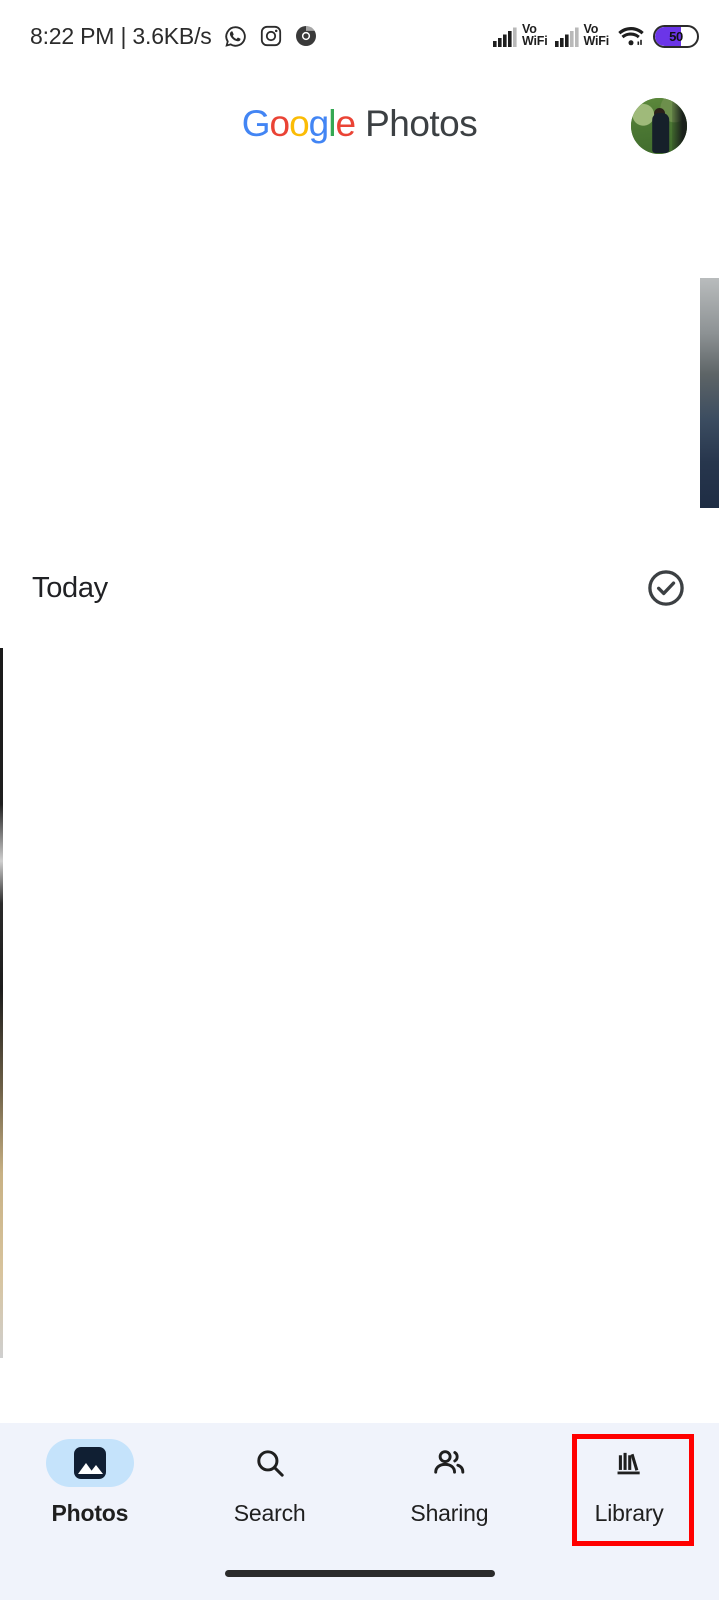  Describe the element at coordinates (235, 36) in the screenshot. I see `whatsapp-icon` at that location.